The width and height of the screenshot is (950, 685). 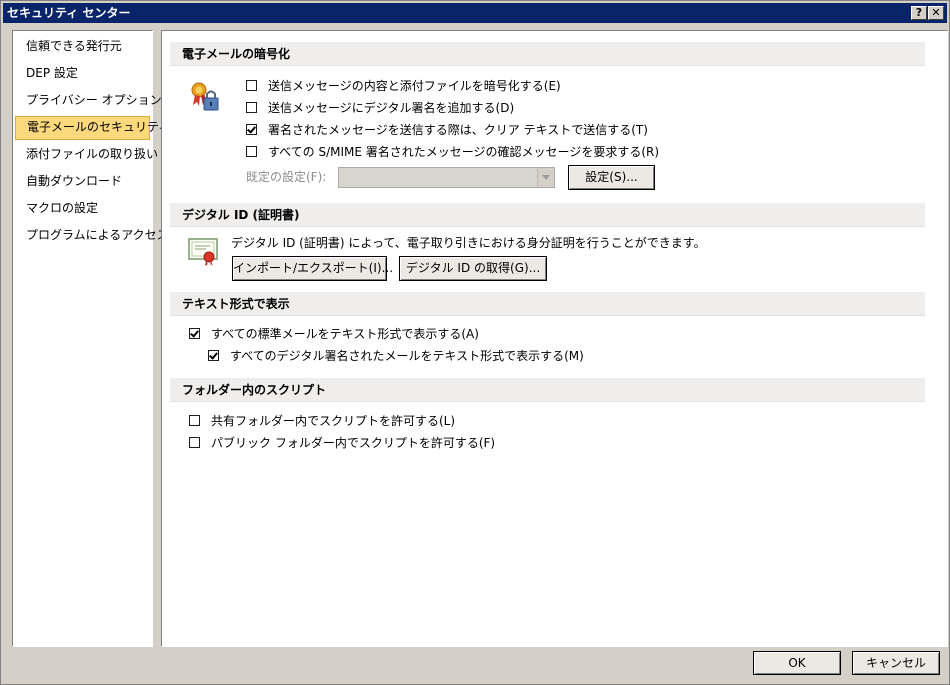 I want to click on ok-button: OK, so click(x=797, y=663).